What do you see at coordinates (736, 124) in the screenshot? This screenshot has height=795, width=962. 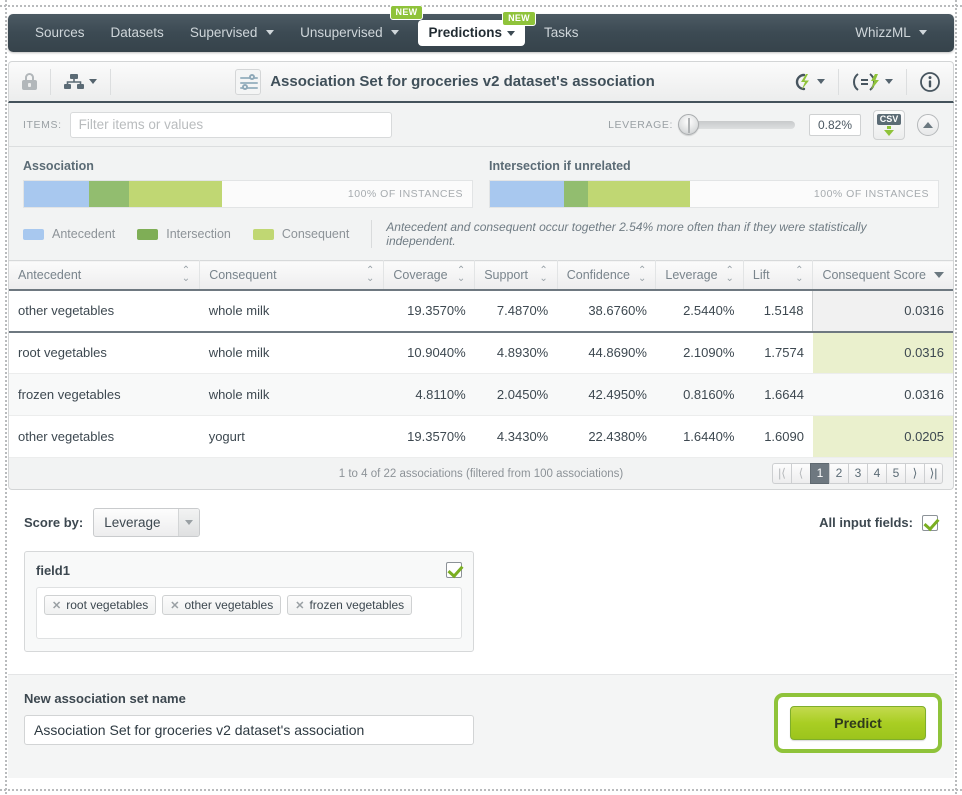 I see `slider-track` at bounding box center [736, 124].